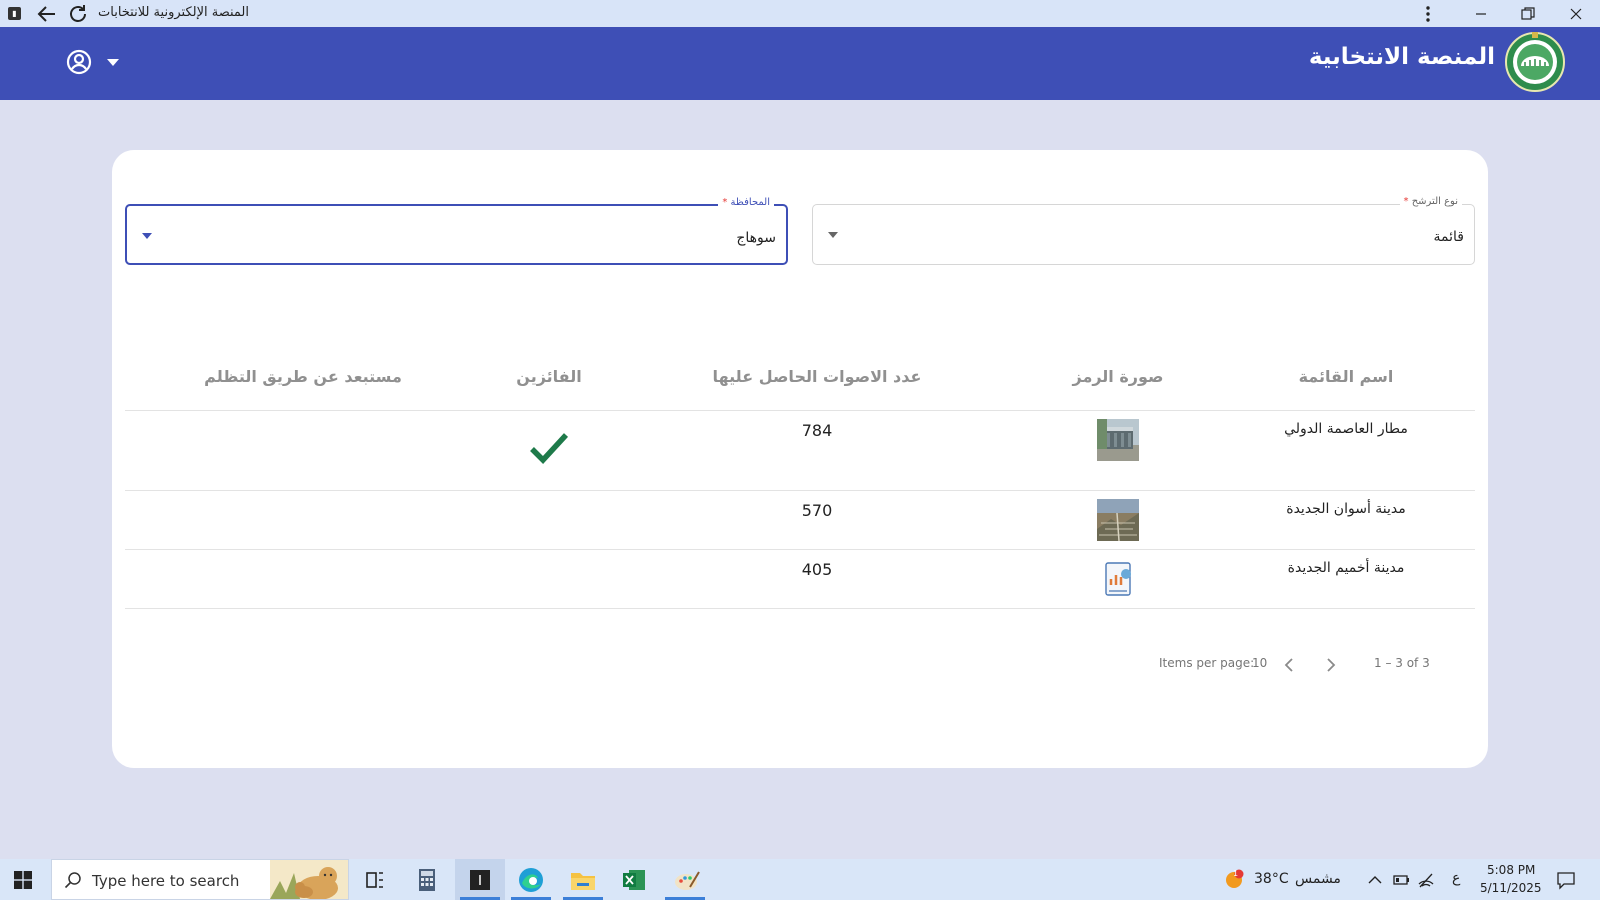  What do you see at coordinates (14, 13) in the screenshot?
I see `app-icon: ▮` at bounding box center [14, 13].